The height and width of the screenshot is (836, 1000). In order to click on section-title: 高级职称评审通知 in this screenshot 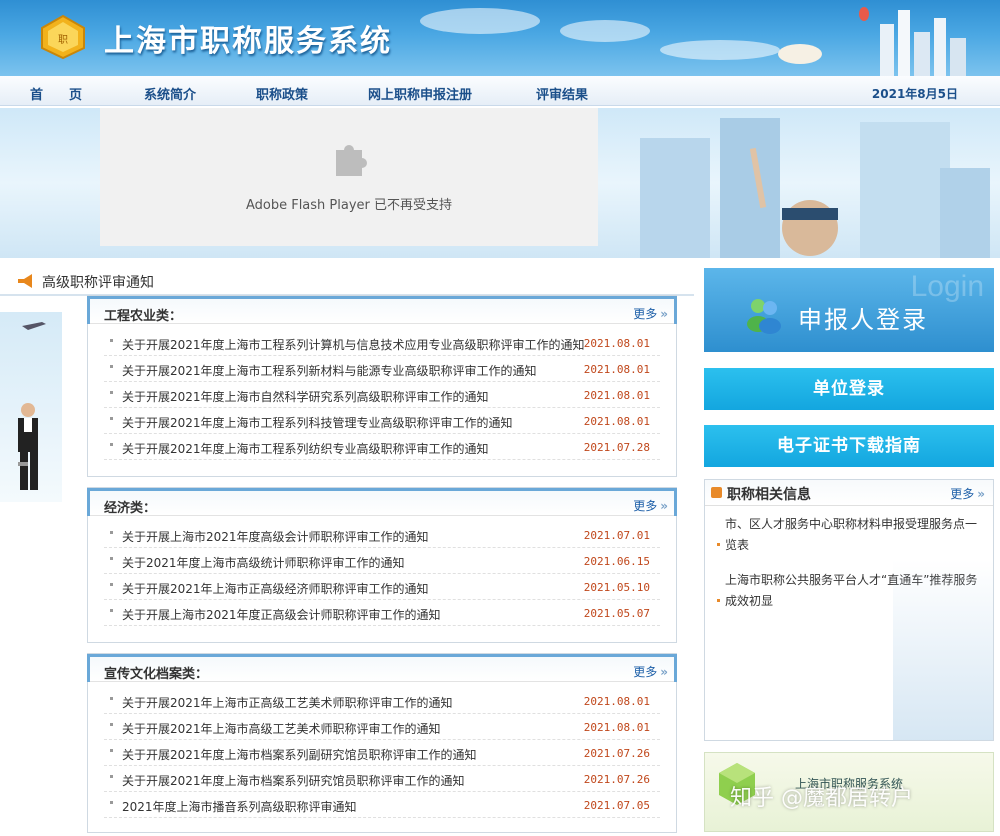, I will do `click(98, 283)`.